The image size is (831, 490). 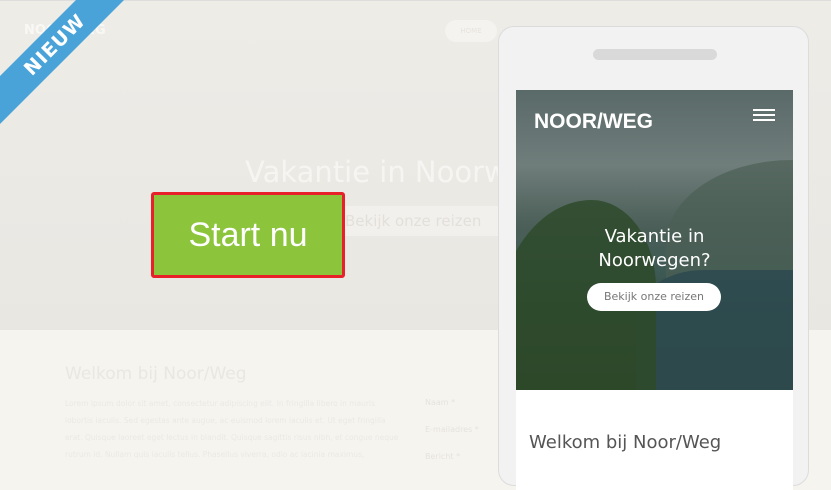 What do you see at coordinates (764, 116) in the screenshot?
I see `hamburger-icon` at bounding box center [764, 116].